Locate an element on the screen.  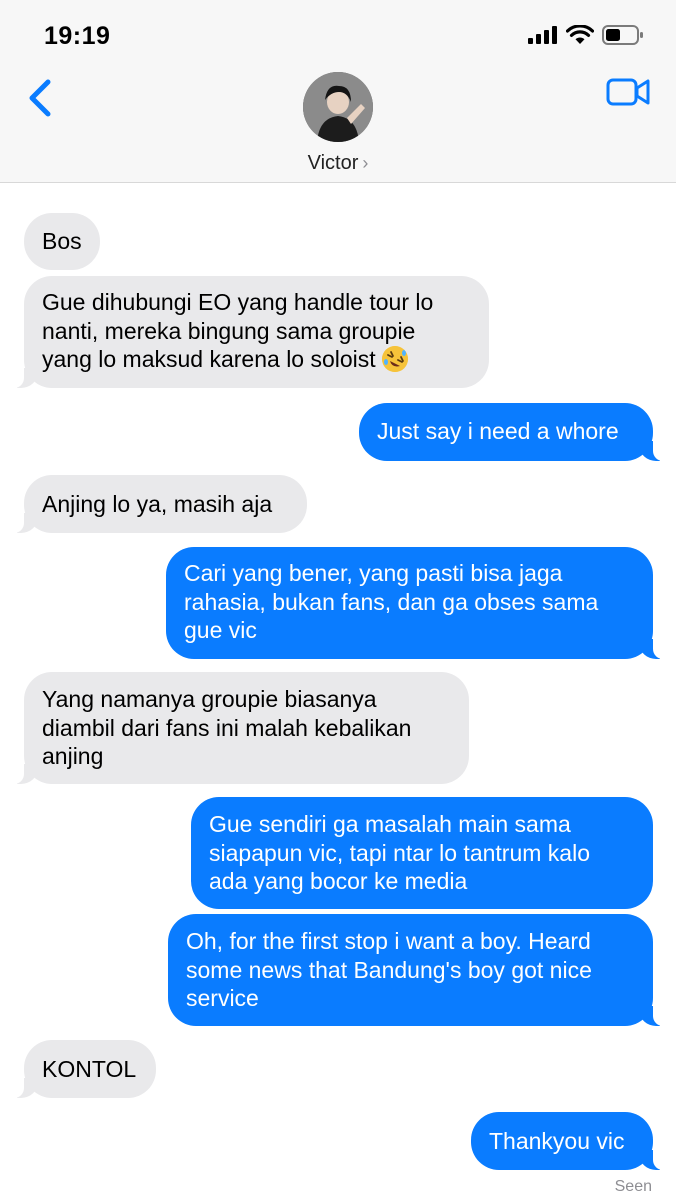
message-line: Yang namanya groupie biasanya is located at coordinates (209, 699).